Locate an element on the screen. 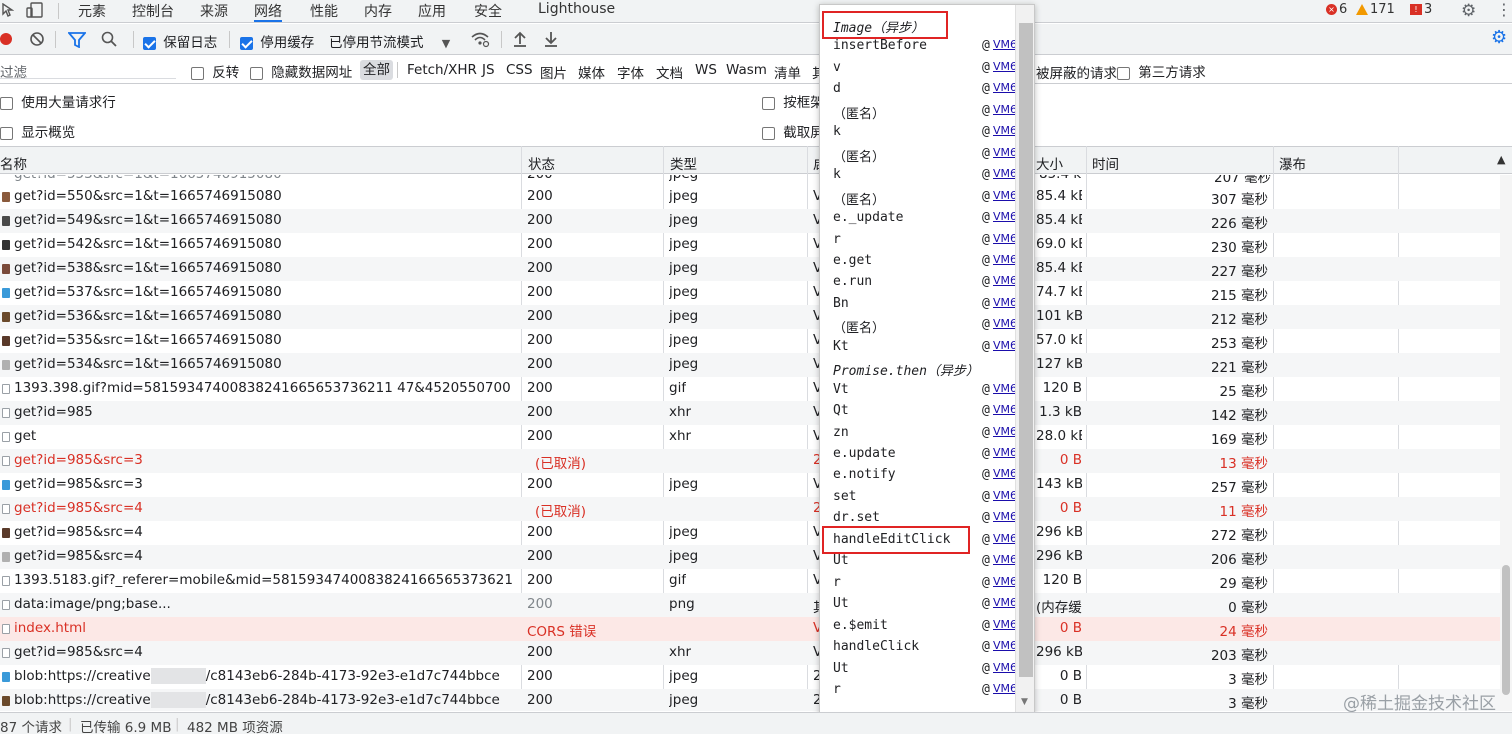  stack-frame: Bn @ VM6 is located at coordinates (927, 304).